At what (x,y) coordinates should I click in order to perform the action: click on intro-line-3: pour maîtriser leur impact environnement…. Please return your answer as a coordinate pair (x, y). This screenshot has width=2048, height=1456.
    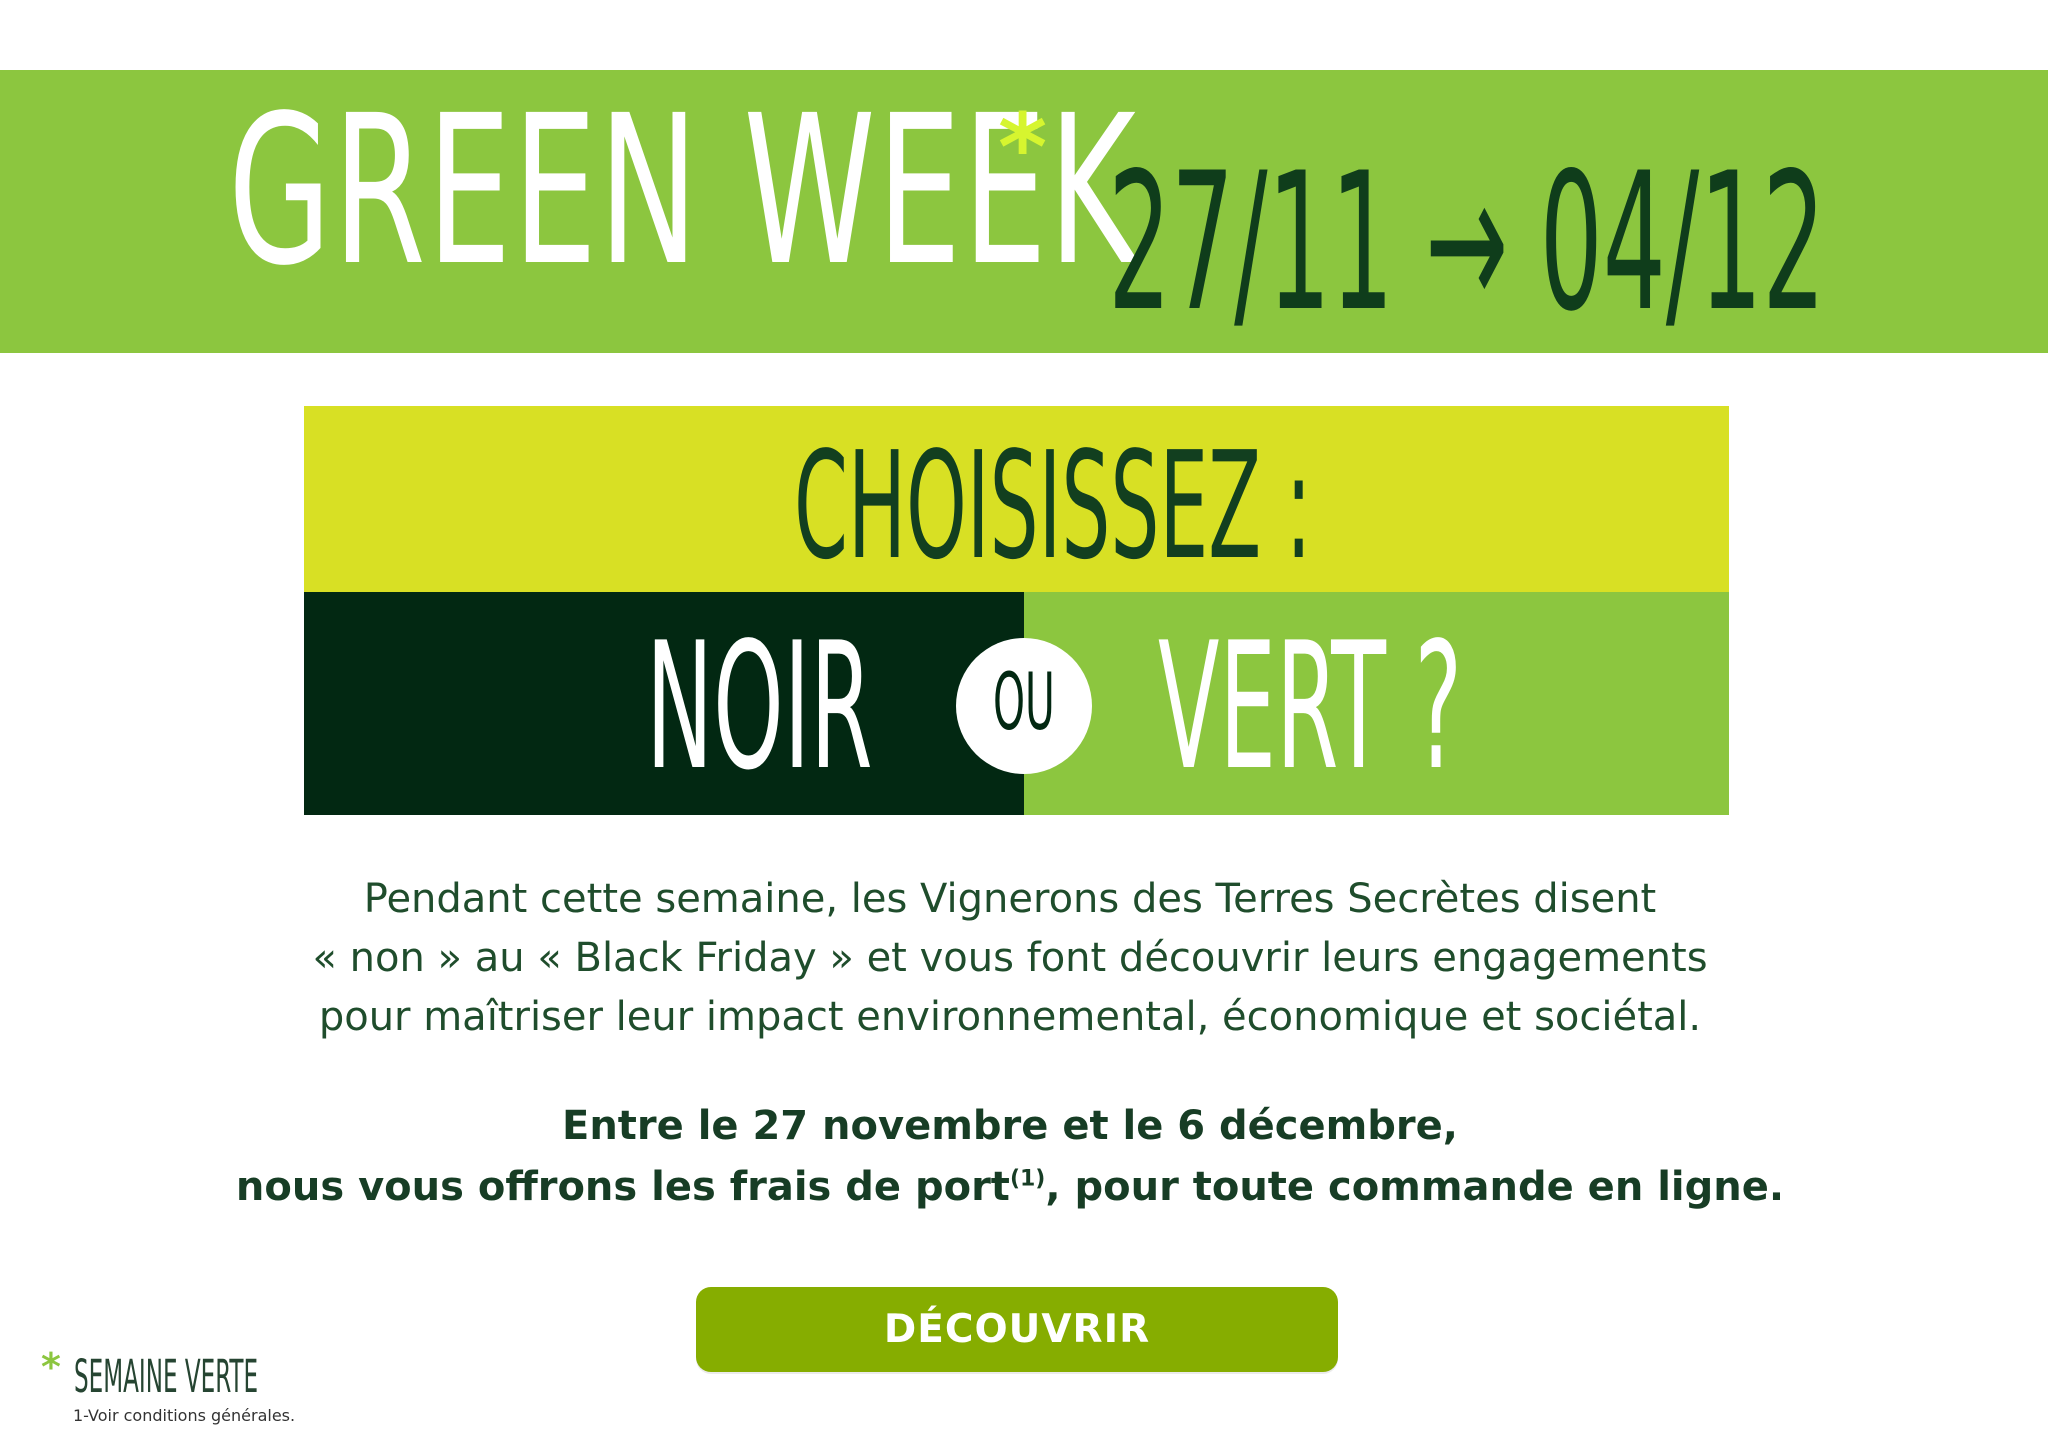
    Looking at the image, I should click on (1010, 1017).